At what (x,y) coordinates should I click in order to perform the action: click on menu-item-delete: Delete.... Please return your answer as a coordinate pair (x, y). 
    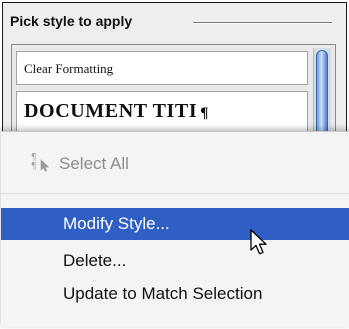
    Looking at the image, I should click on (175, 261).